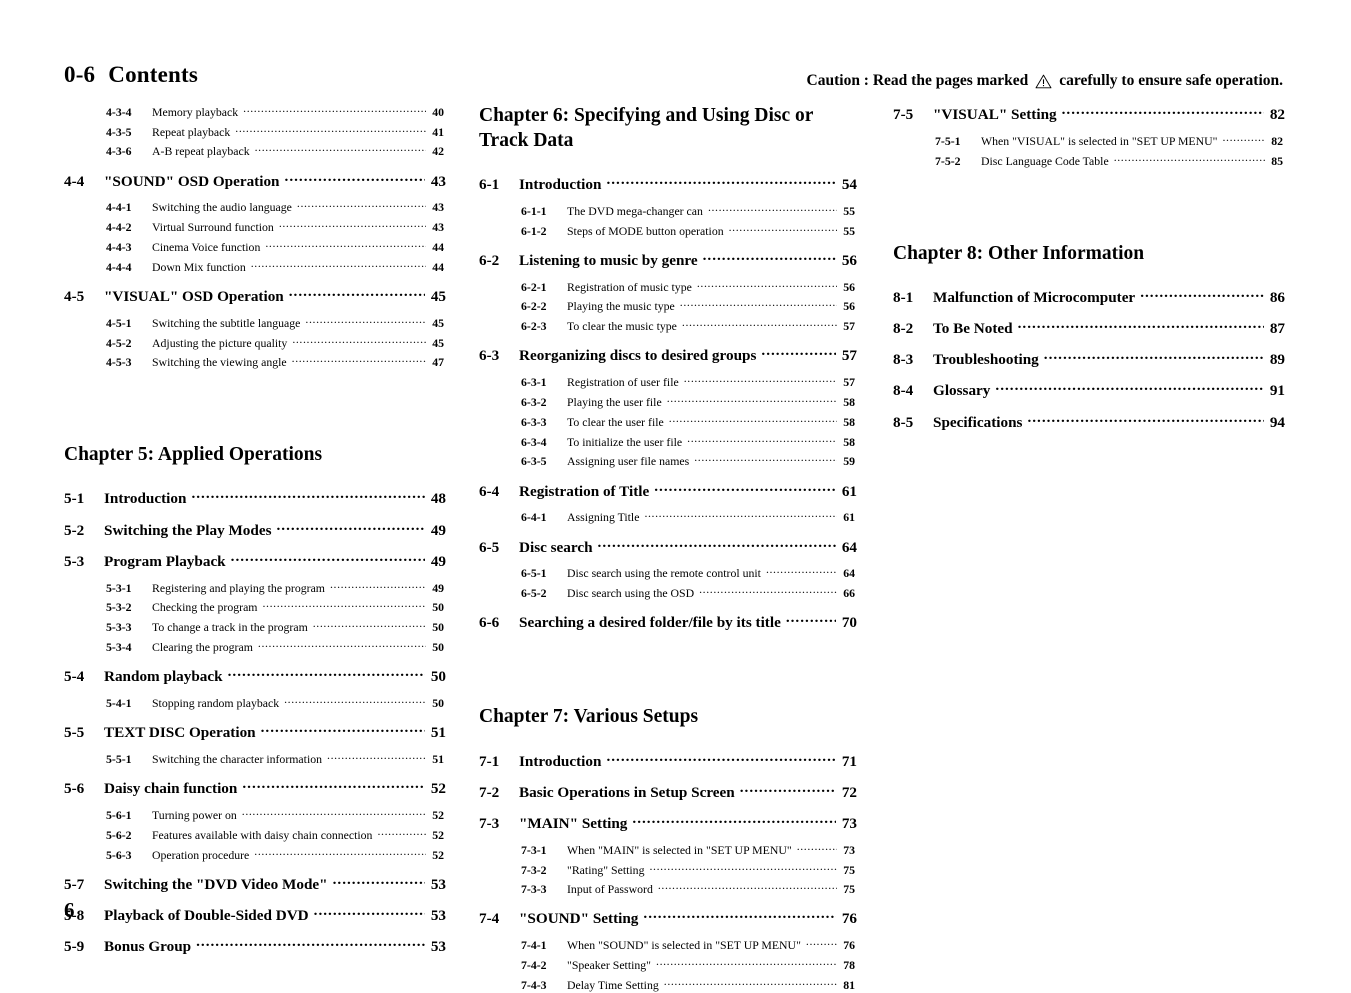  Describe the element at coordinates (255, 529) in the screenshot. I see `toc-entry: 5-2 Switching the Play Modes 49` at that location.